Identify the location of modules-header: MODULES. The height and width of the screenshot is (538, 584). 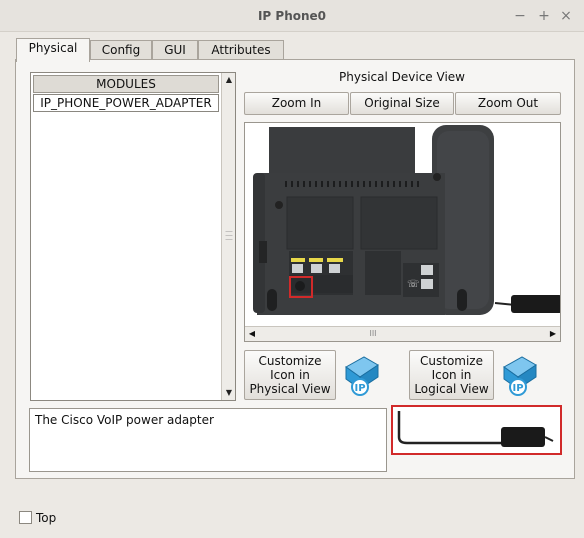
(126, 84).